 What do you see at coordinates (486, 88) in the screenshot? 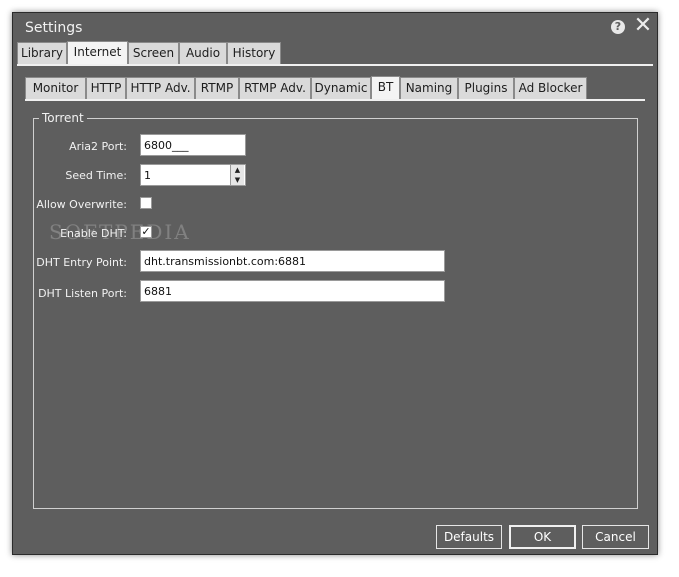
I see `tab-plugins: Plugins` at bounding box center [486, 88].